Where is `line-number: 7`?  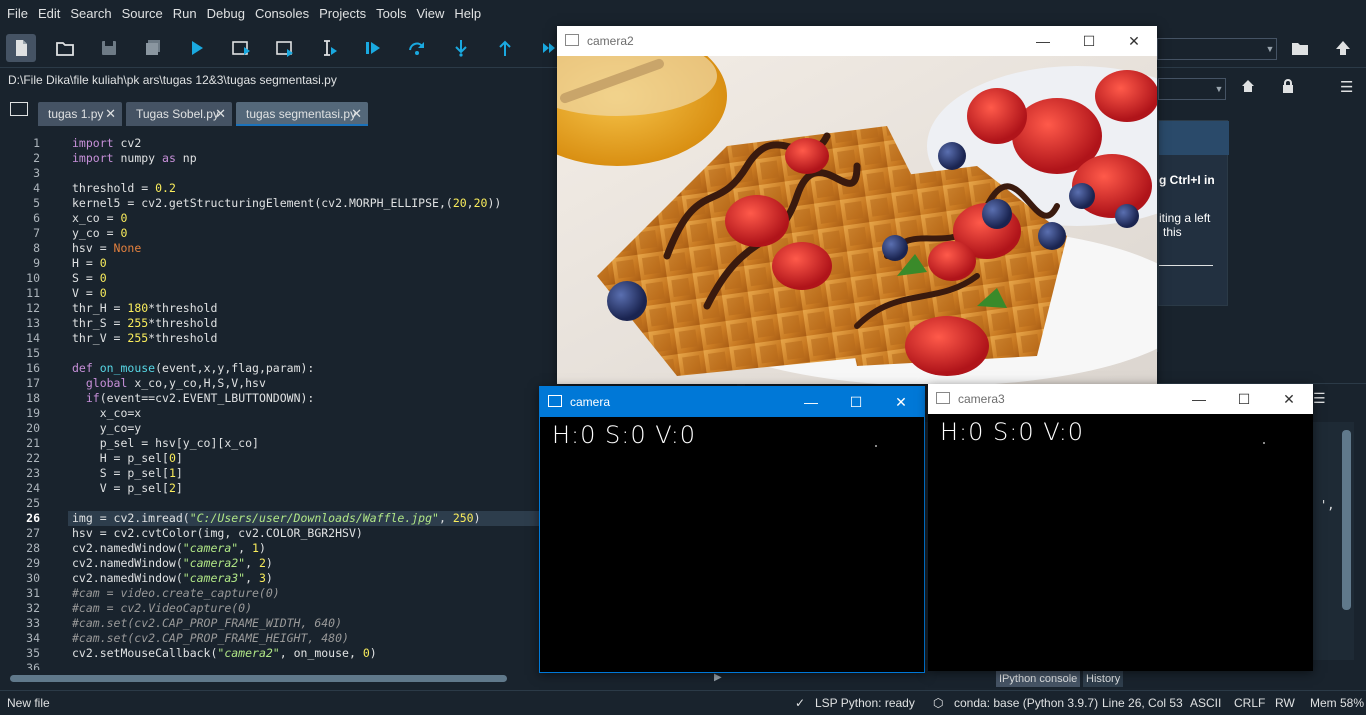 line-number: 7 is located at coordinates (36, 233).